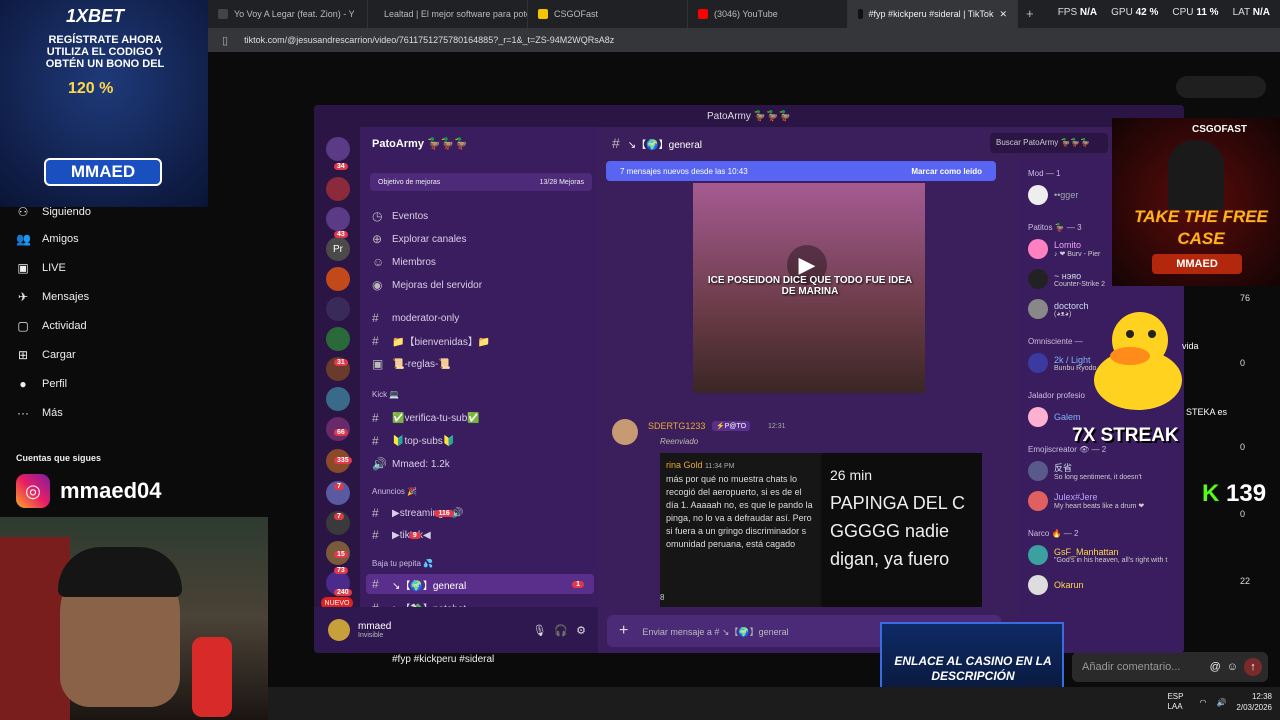 Image resolution: width=1280 pixels, height=720 pixels. What do you see at coordinates (429, 239) in the screenshot?
I see `menu-label: Explorar canales` at bounding box center [429, 239].